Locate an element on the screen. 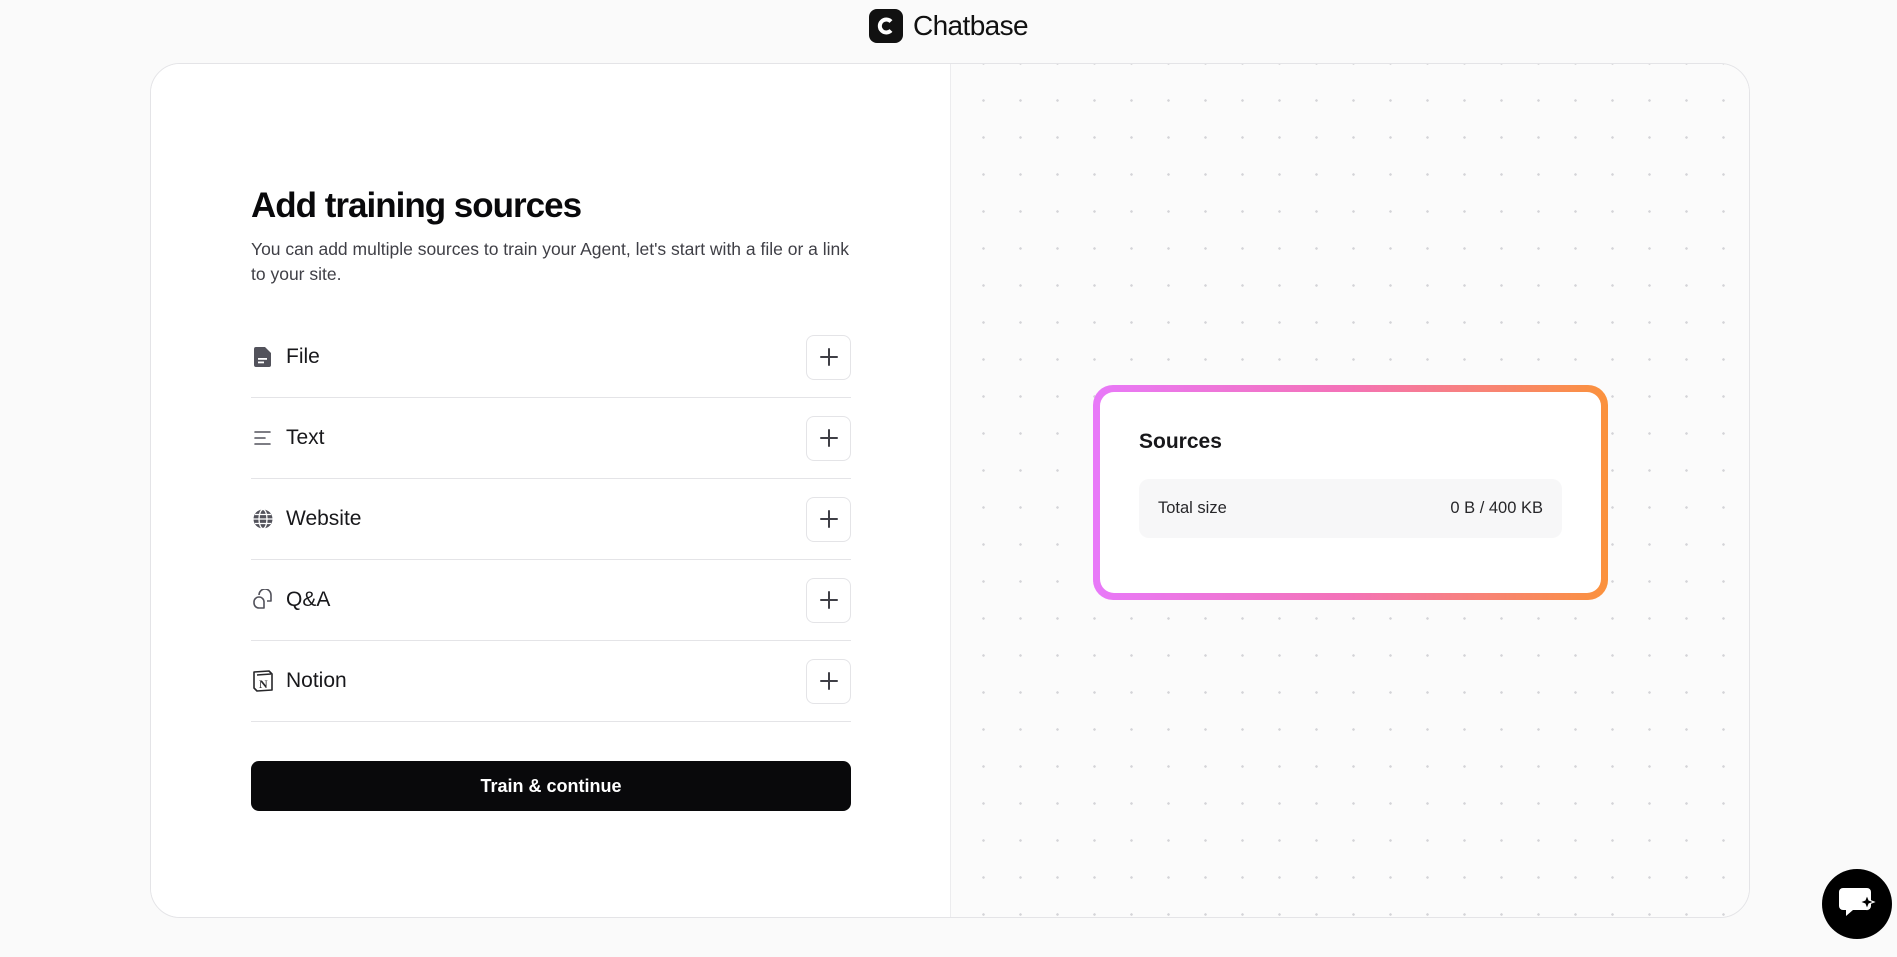 This screenshot has width=1897, height=957. brand-name: Chatbase is located at coordinates (971, 26).